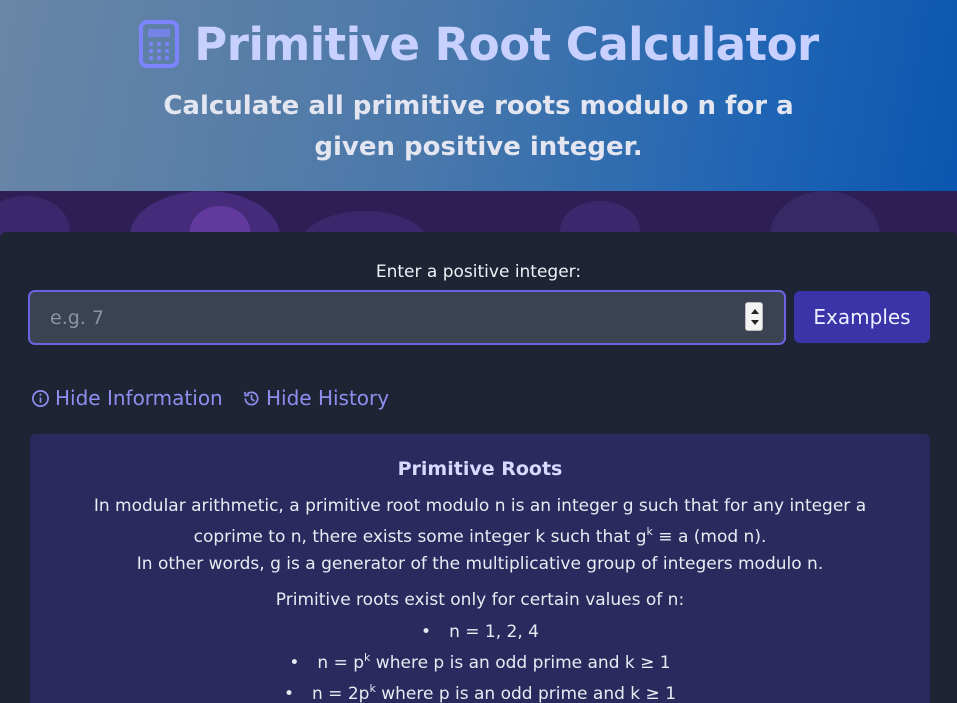 This screenshot has width=957, height=703. Describe the element at coordinates (506, 44) in the screenshot. I see `page-title: Primitive Root Calculator` at that location.